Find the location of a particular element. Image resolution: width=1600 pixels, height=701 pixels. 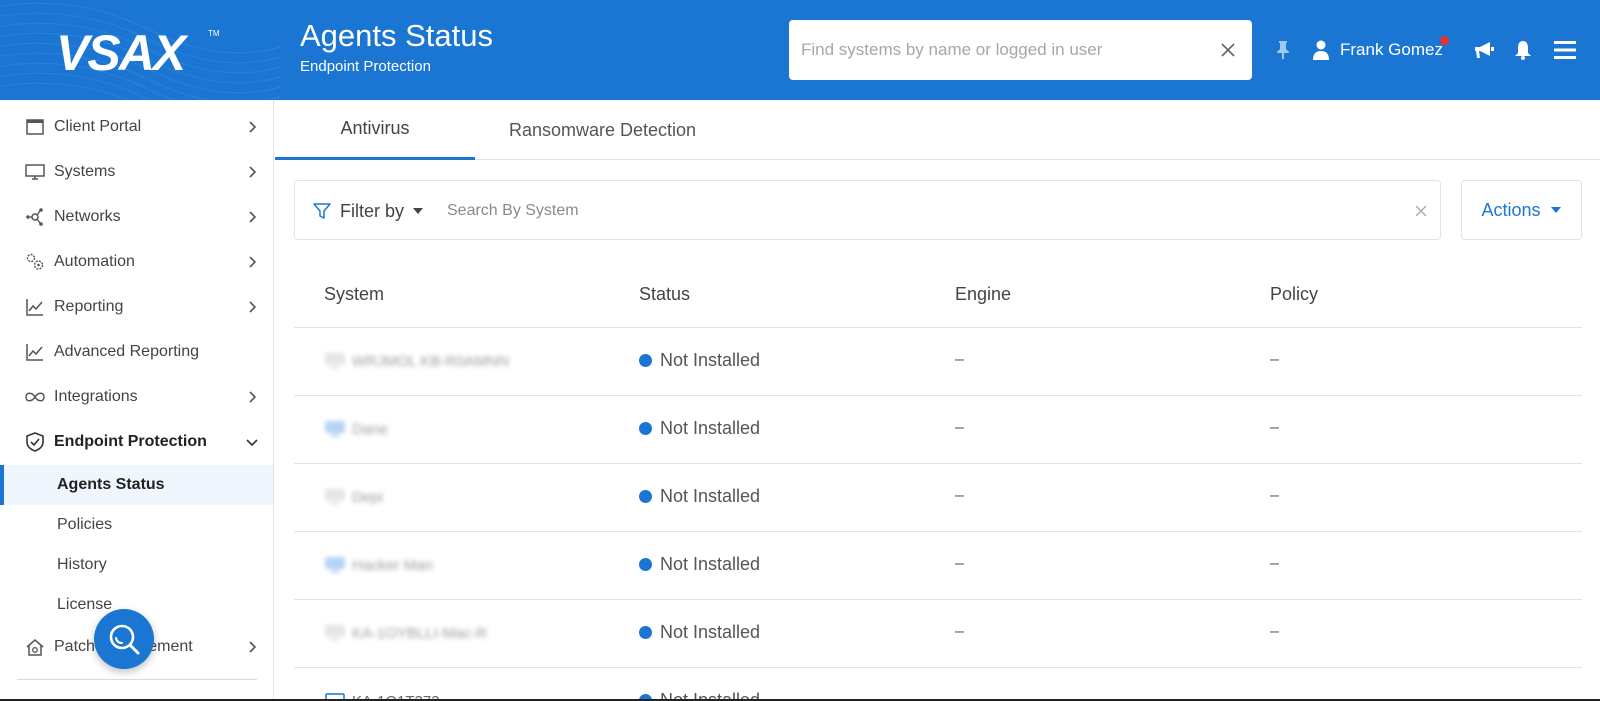

system-cell: Depi is located at coordinates (353, 497).